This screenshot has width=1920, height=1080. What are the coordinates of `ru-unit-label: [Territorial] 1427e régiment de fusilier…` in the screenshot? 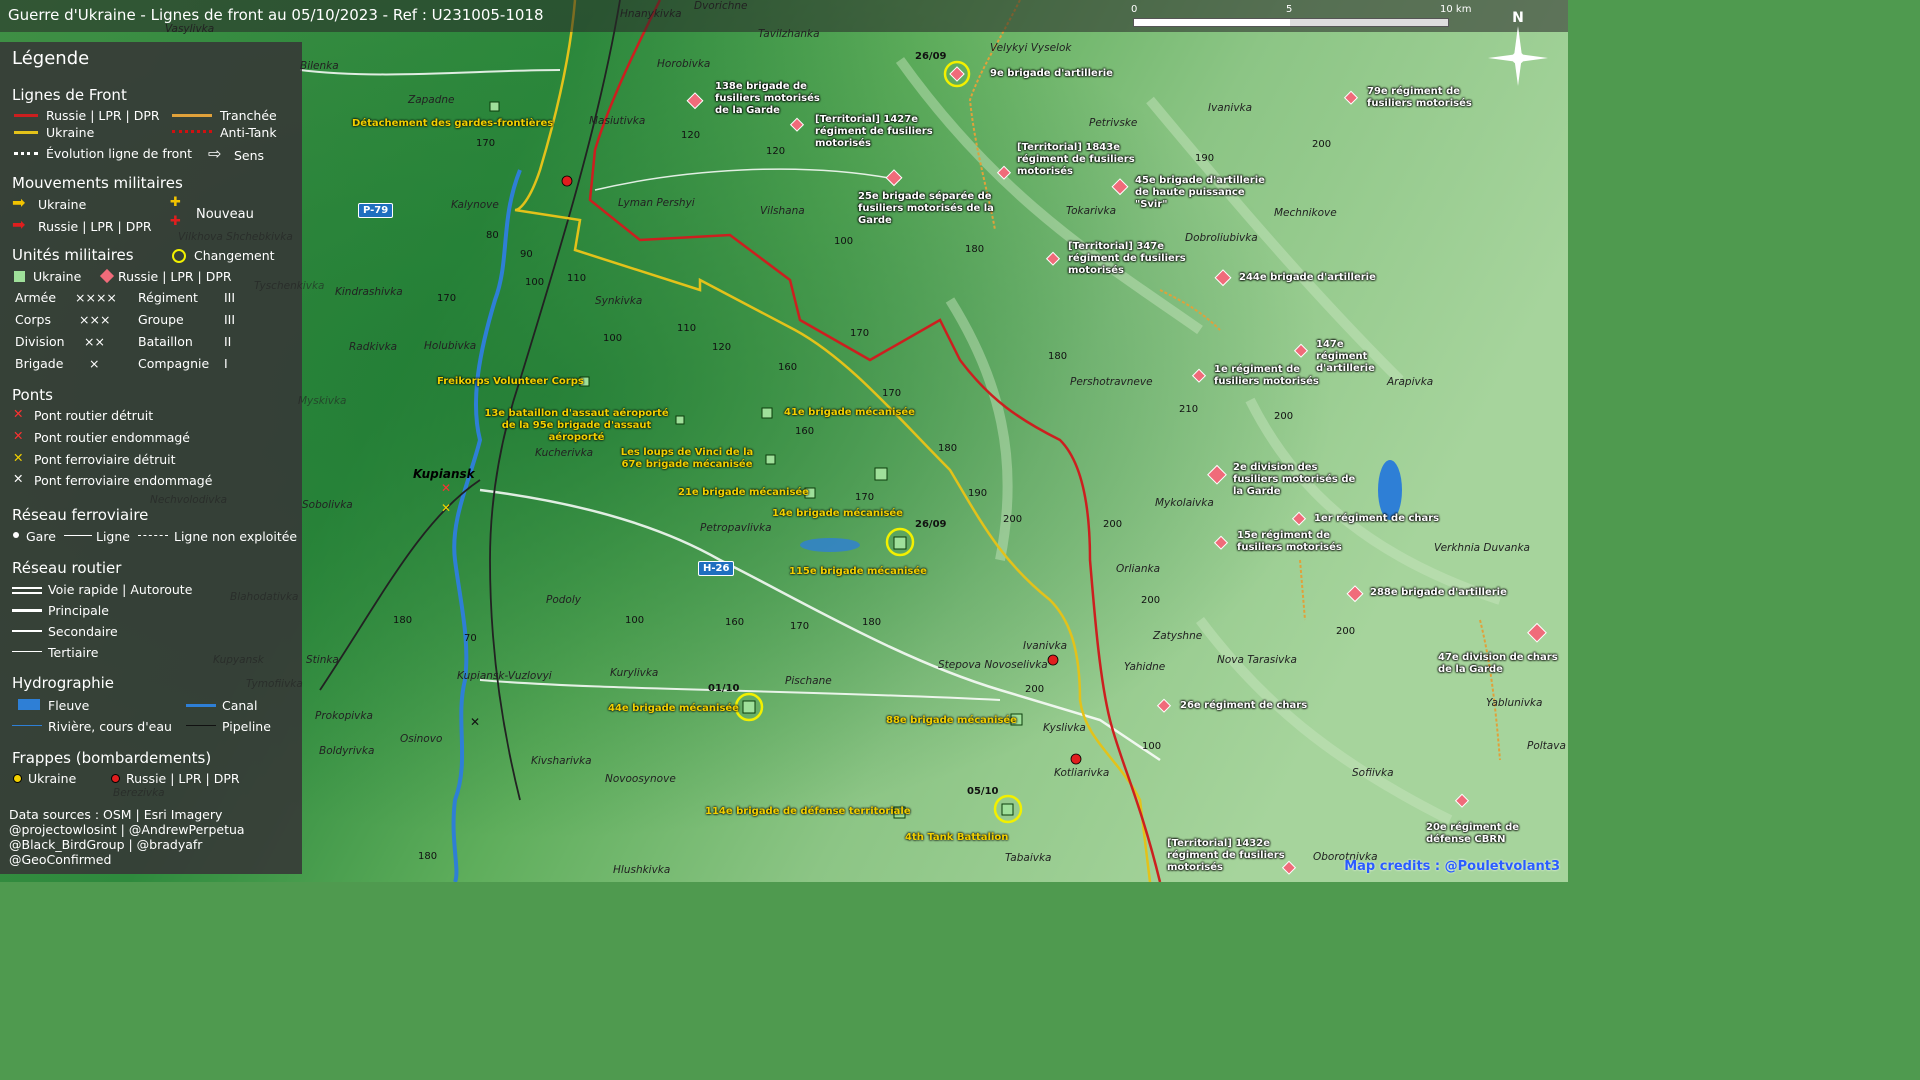 It's located at (874, 131).